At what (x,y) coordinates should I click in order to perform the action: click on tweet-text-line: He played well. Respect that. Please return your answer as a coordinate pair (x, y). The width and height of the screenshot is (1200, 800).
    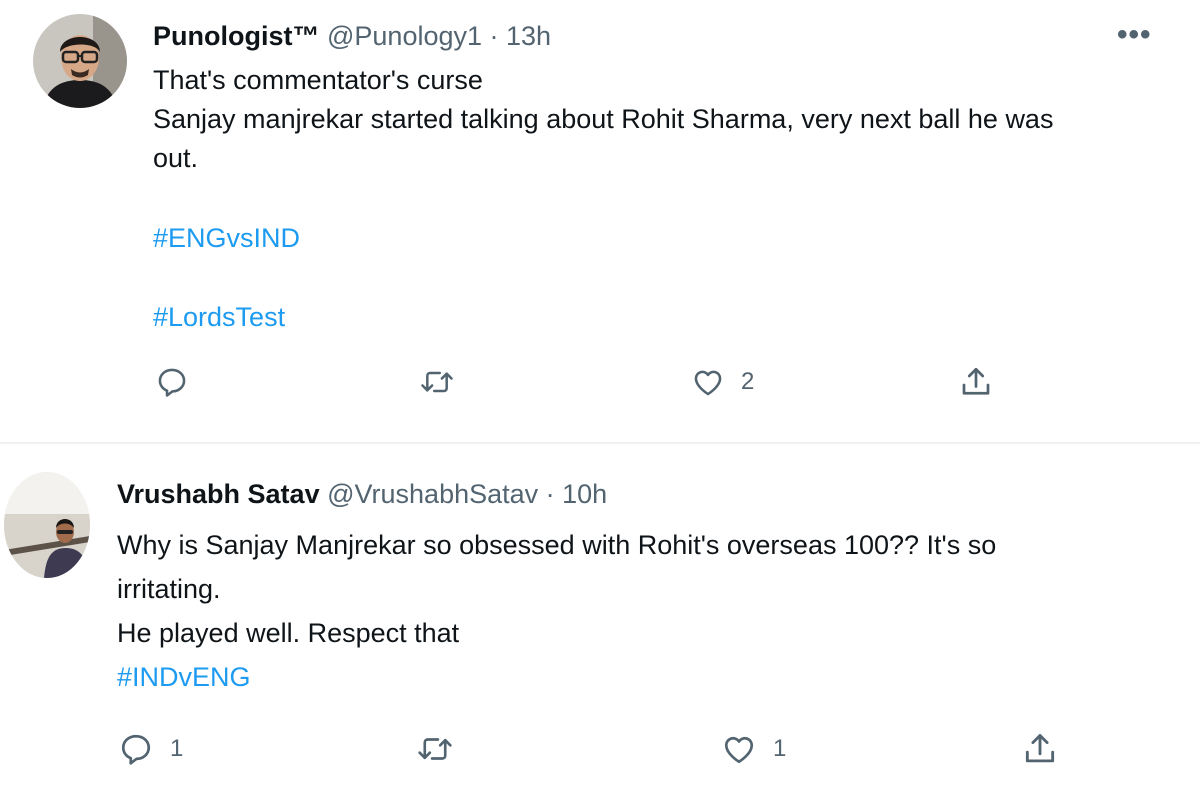
    Looking at the image, I should click on (288, 633).